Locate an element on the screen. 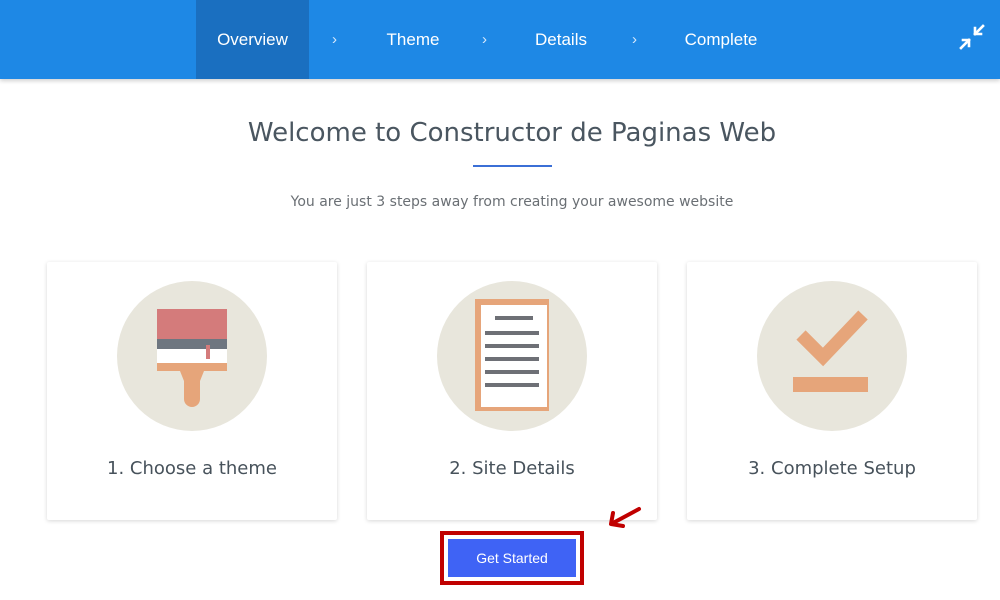 The image size is (1000, 600). step-overview: Overview is located at coordinates (252, 39).